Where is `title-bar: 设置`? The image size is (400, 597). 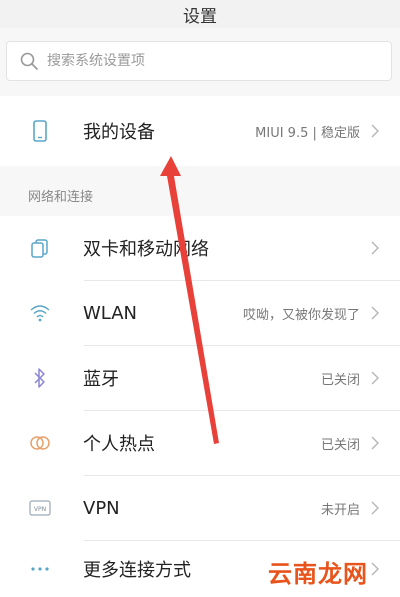
title-bar: 设置 is located at coordinates (200, 14).